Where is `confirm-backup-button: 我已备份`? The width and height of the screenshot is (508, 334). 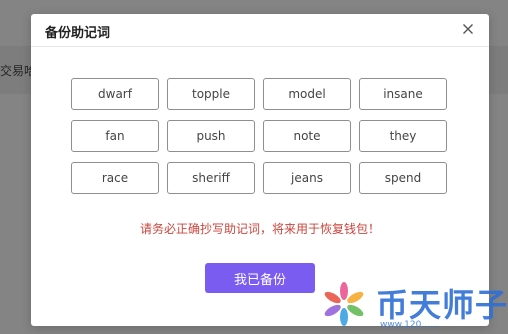 confirm-backup-button: 我已备份 is located at coordinates (260, 278).